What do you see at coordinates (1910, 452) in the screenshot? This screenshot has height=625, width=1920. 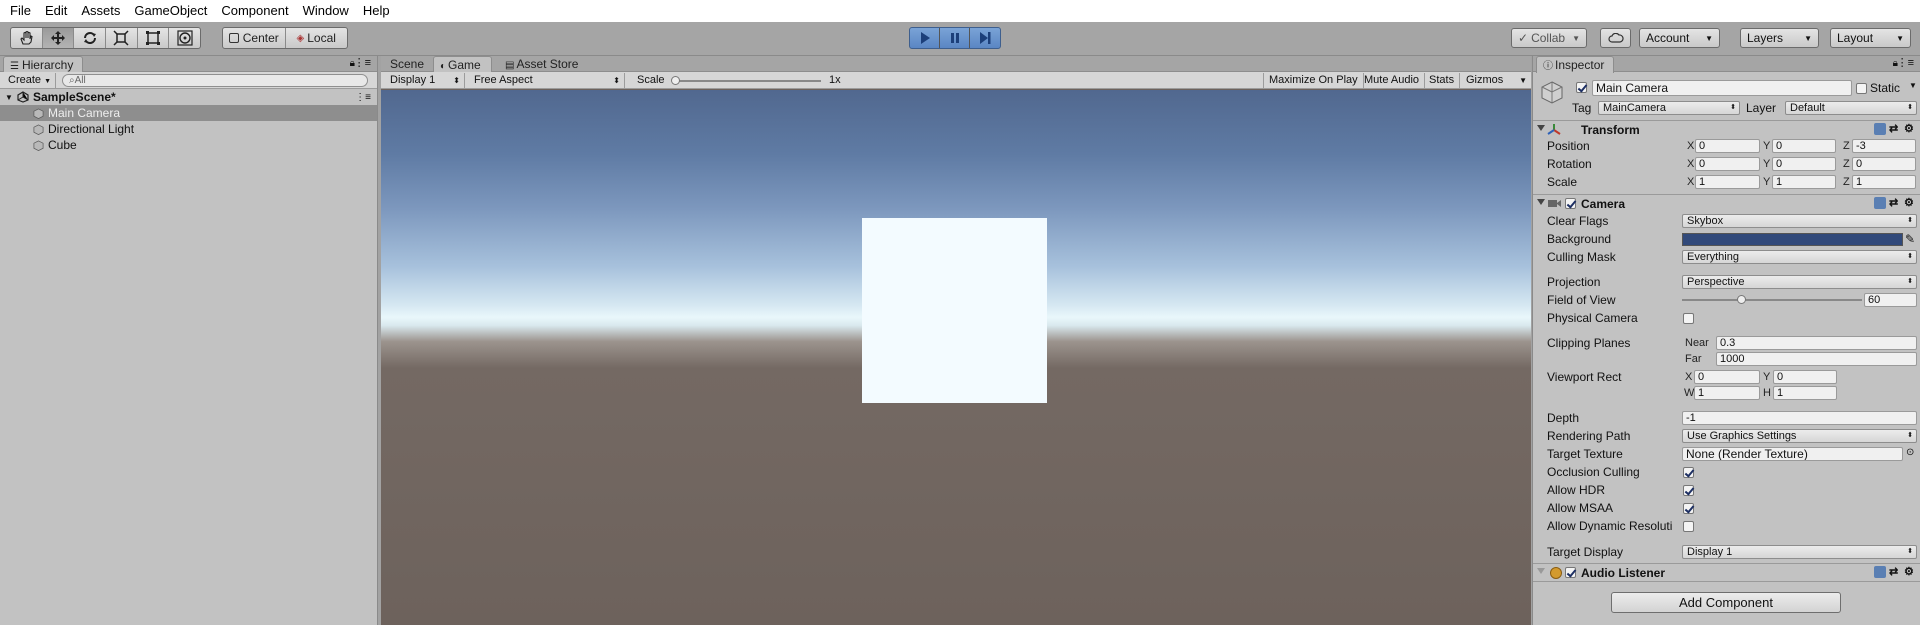 I see `object-picker-icon: ⊙` at bounding box center [1910, 452].